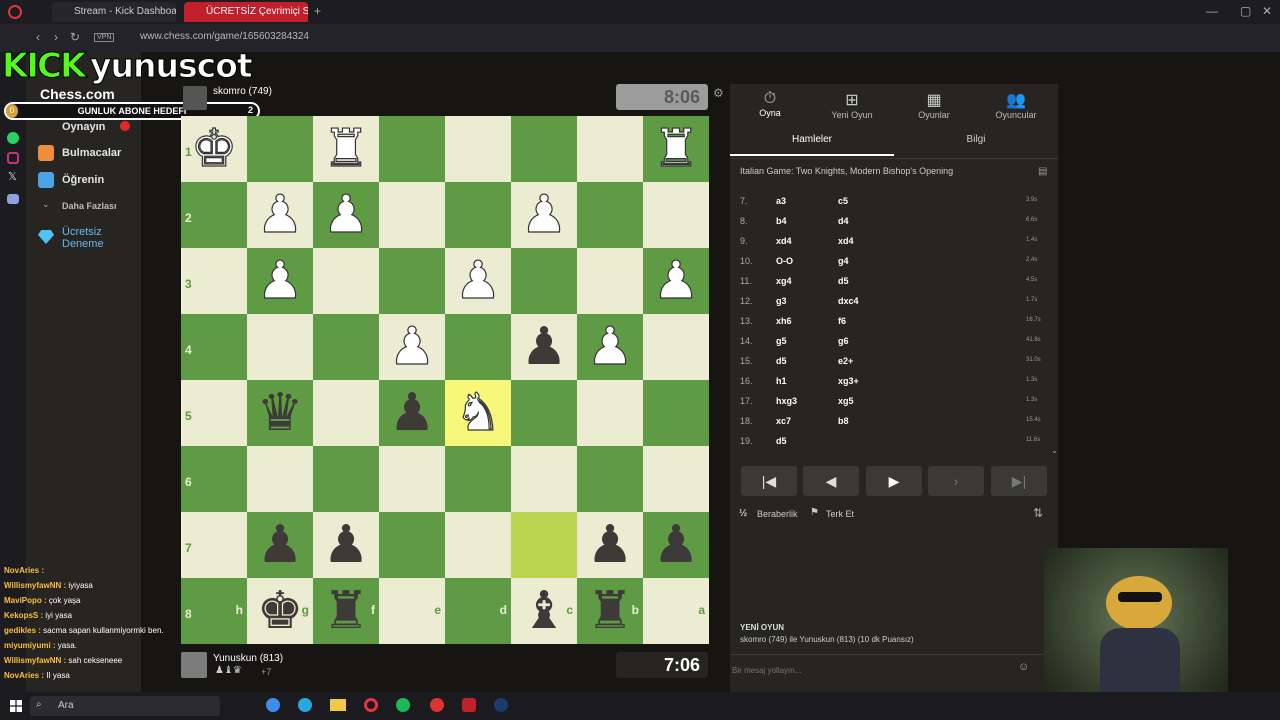 The image size is (1280, 720). What do you see at coordinates (478, 412) in the screenshot?
I see `white-knight-piece: ♞` at bounding box center [478, 412].